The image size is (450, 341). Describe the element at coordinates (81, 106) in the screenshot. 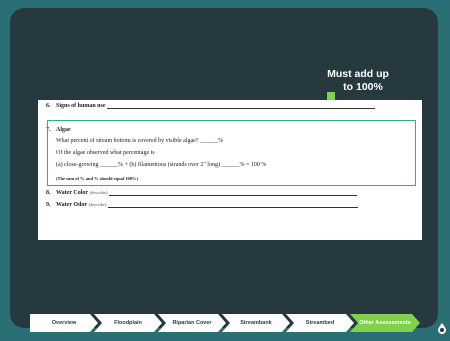

I see `item-6-title: Signs of human use` at that location.